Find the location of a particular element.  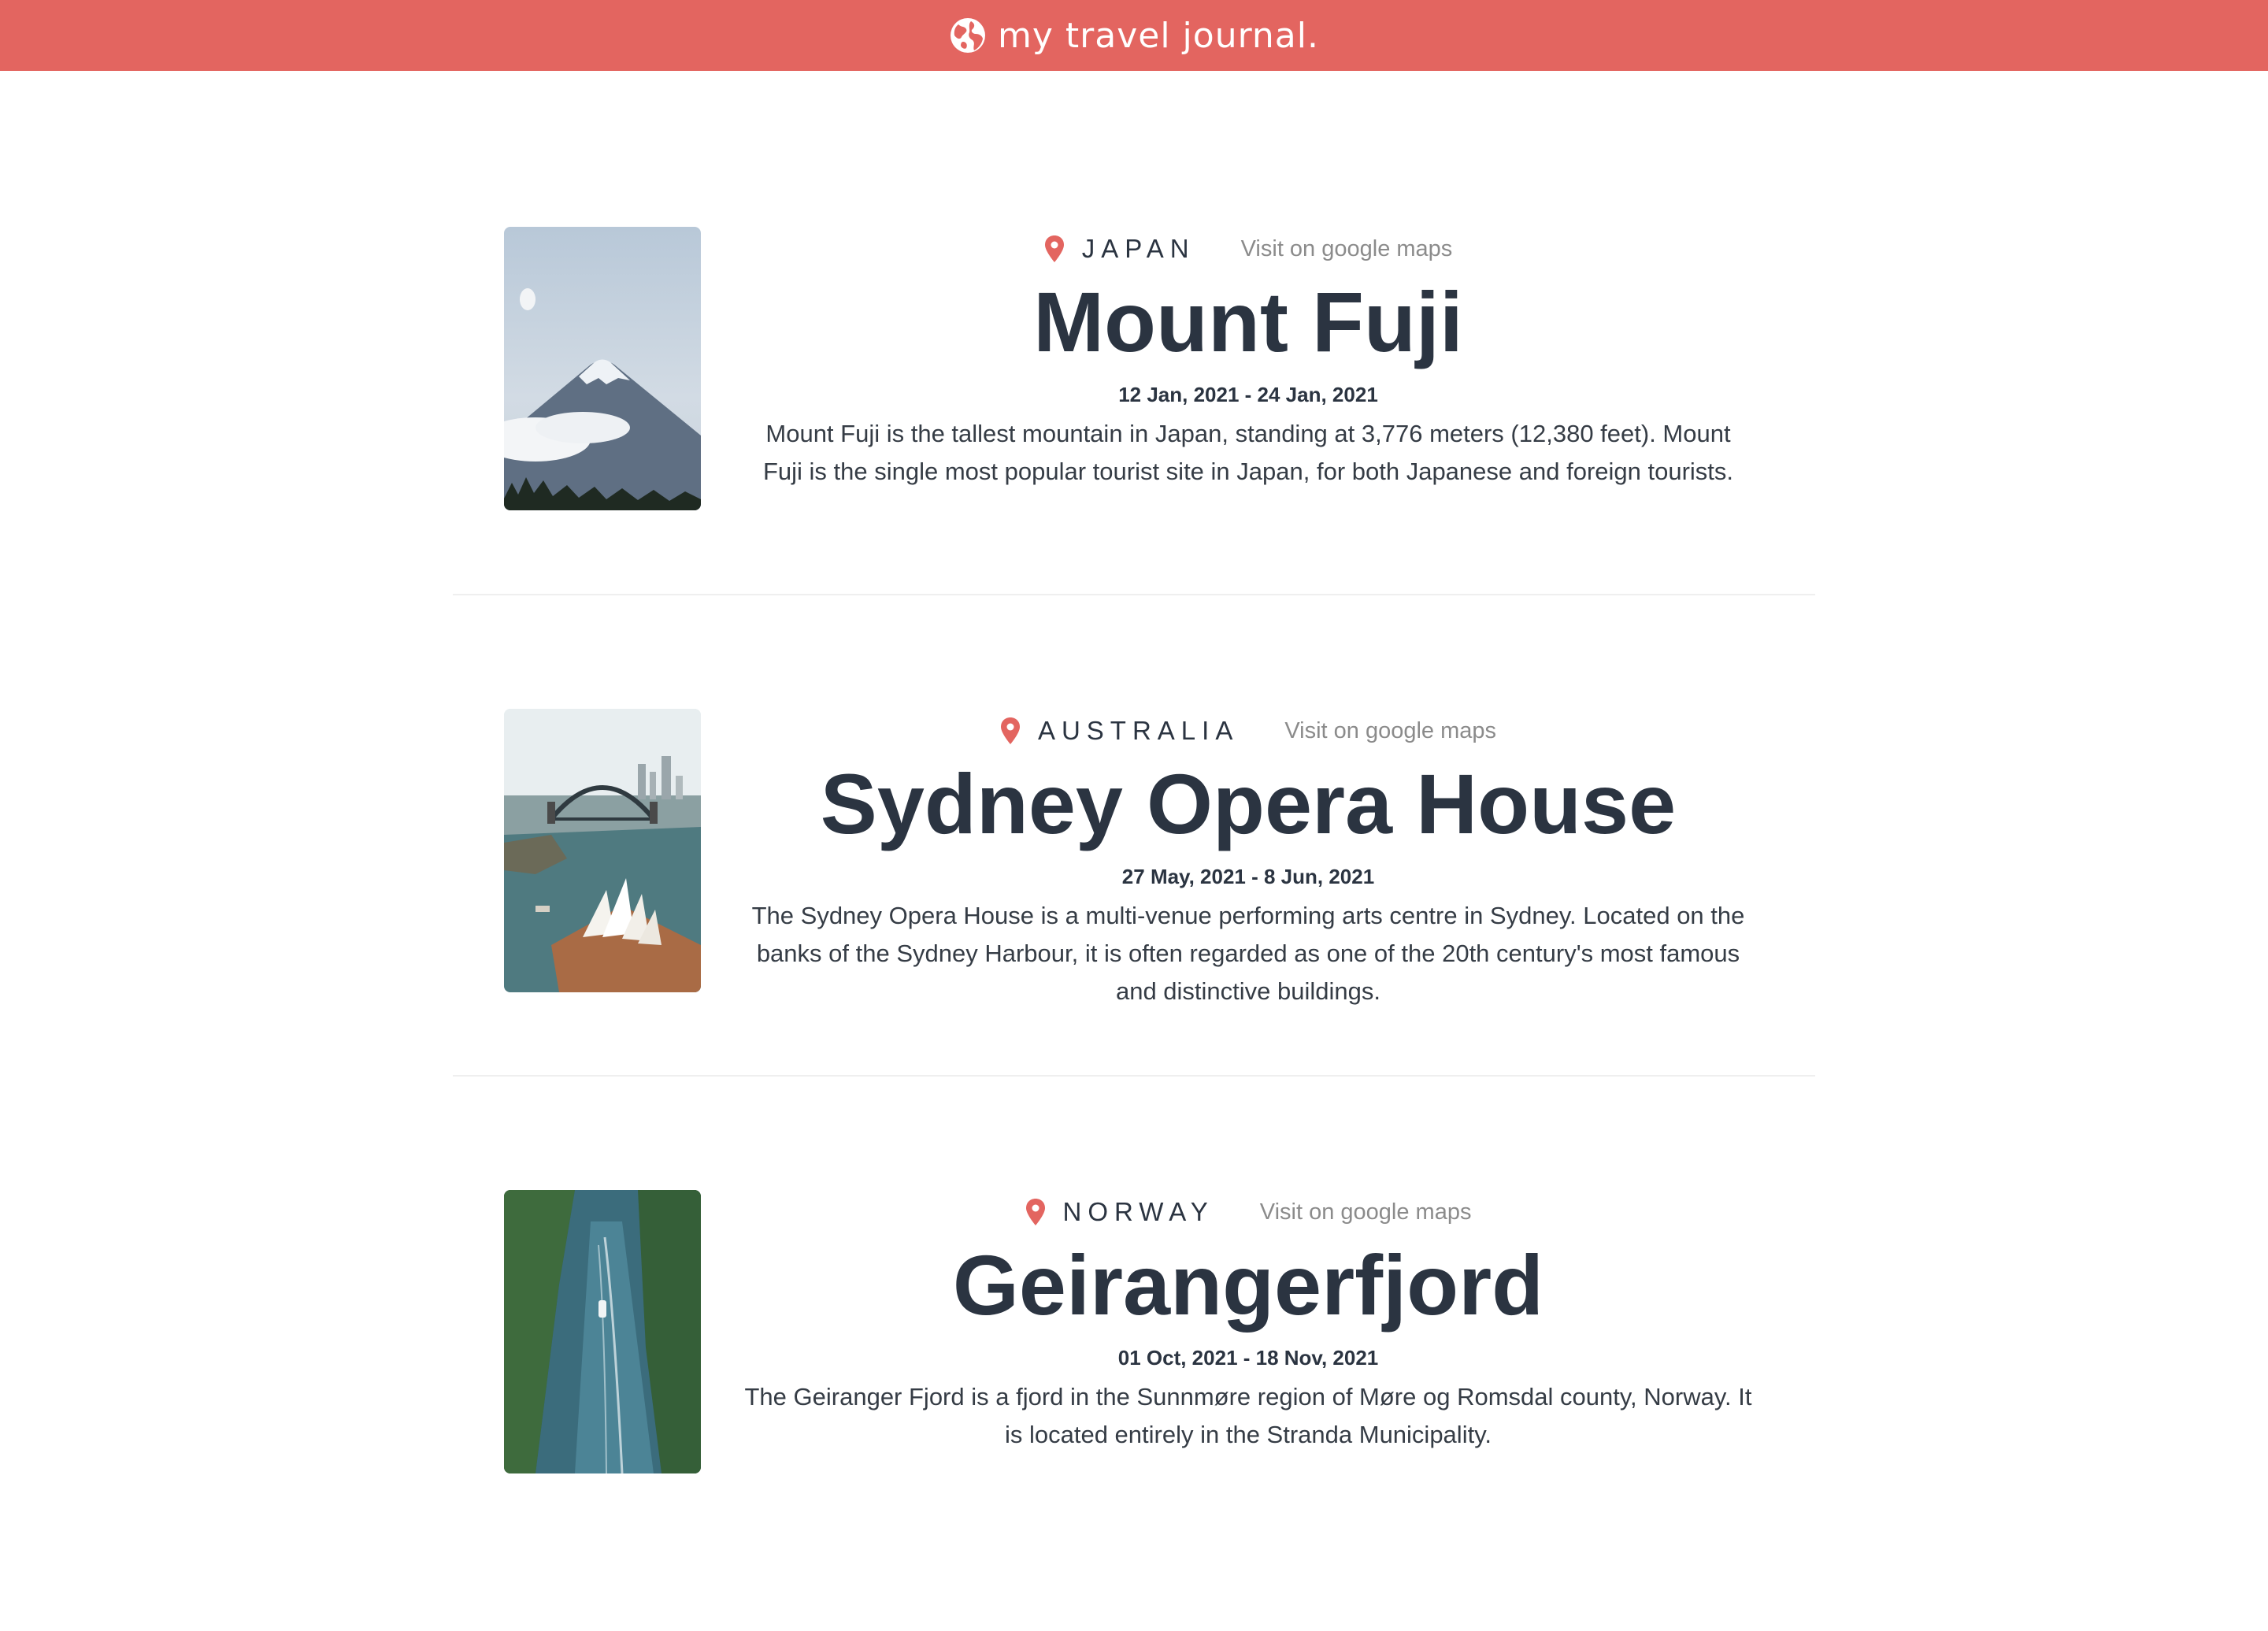

location-row: AUSTRALIA Visit on google maps is located at coordinates (1248, 731).